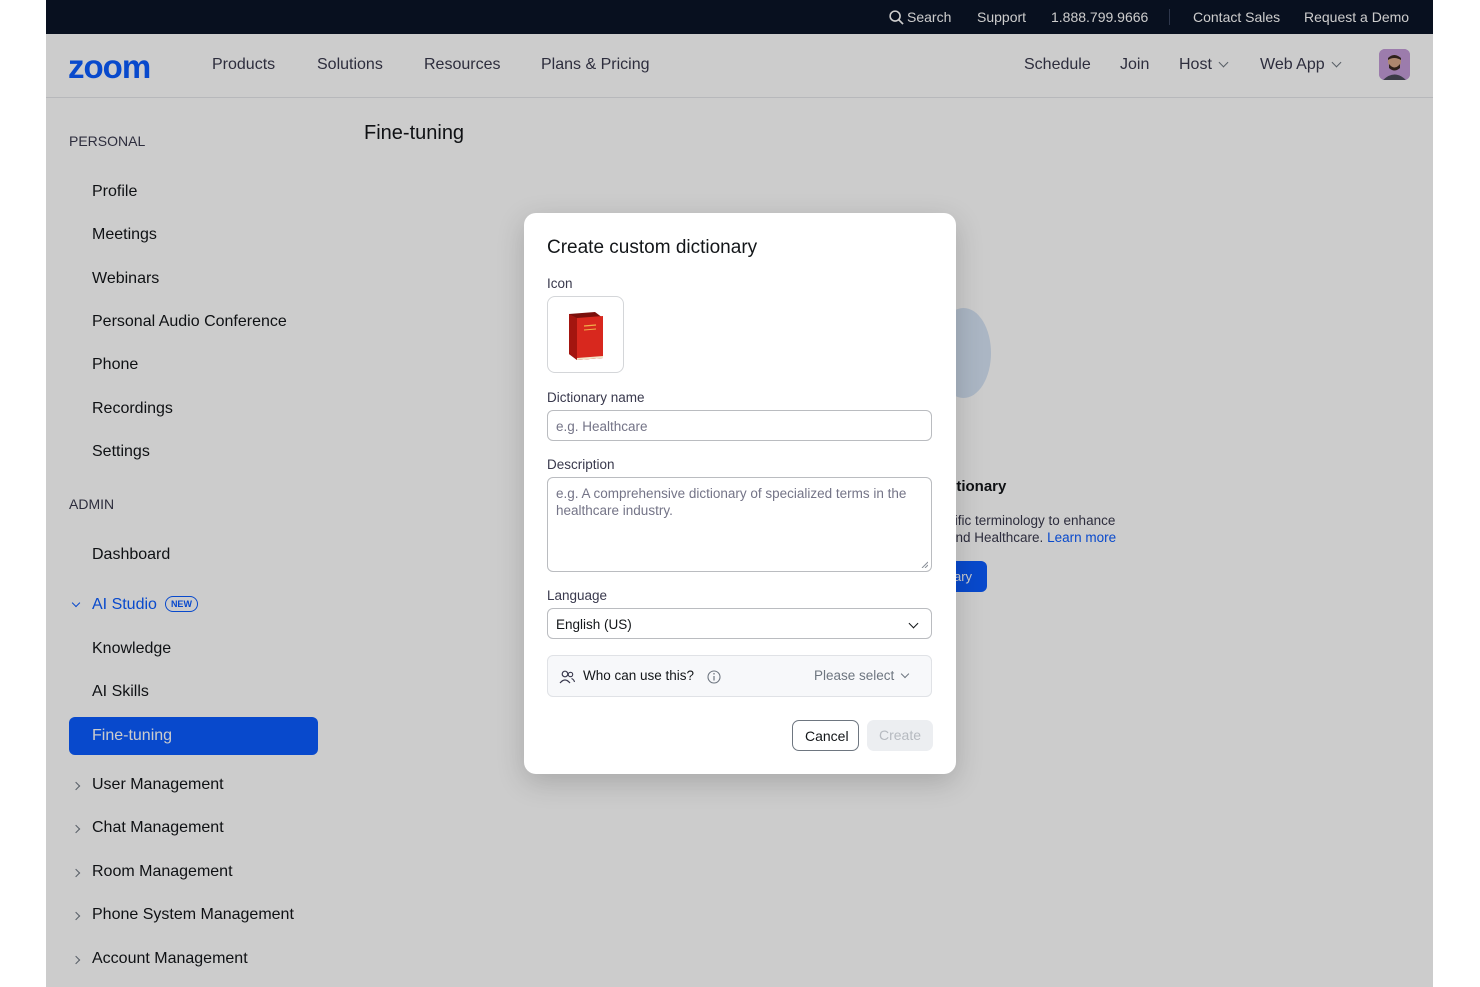 The width and height of the screenshot is (1480, 987). Describe the element at coordinates (567, 677) in the screenshot. I see `users-icon` at that location.